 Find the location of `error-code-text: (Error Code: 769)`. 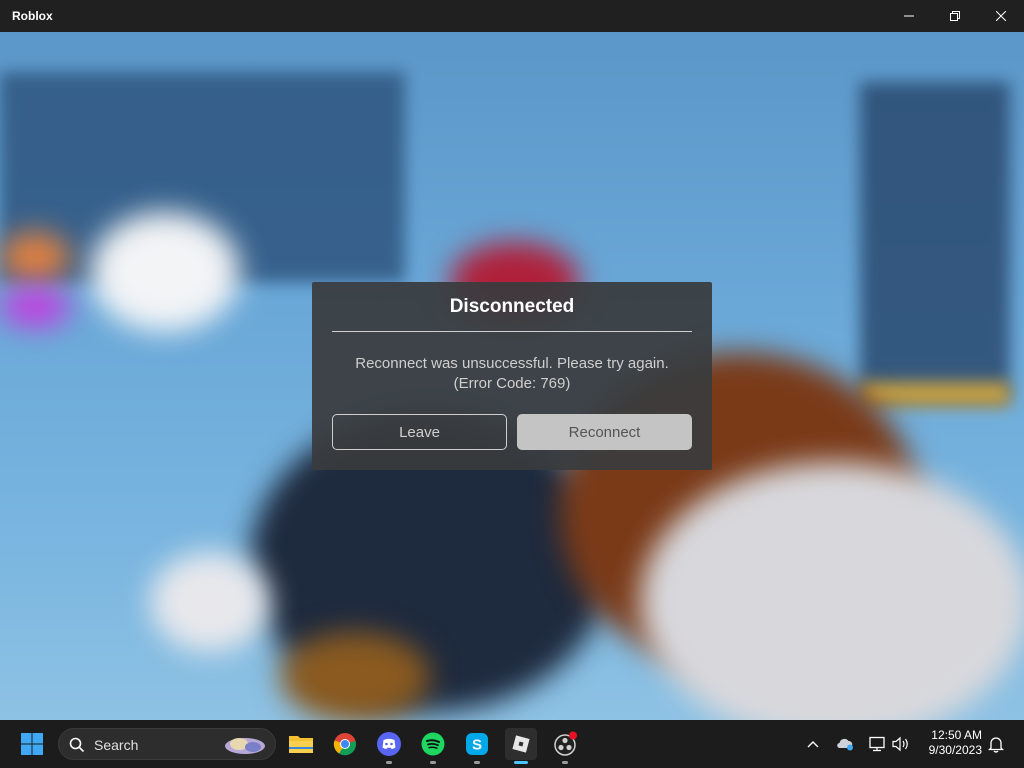

error-code-text: (Error Code: 769) is located at coordinates (512, 383).